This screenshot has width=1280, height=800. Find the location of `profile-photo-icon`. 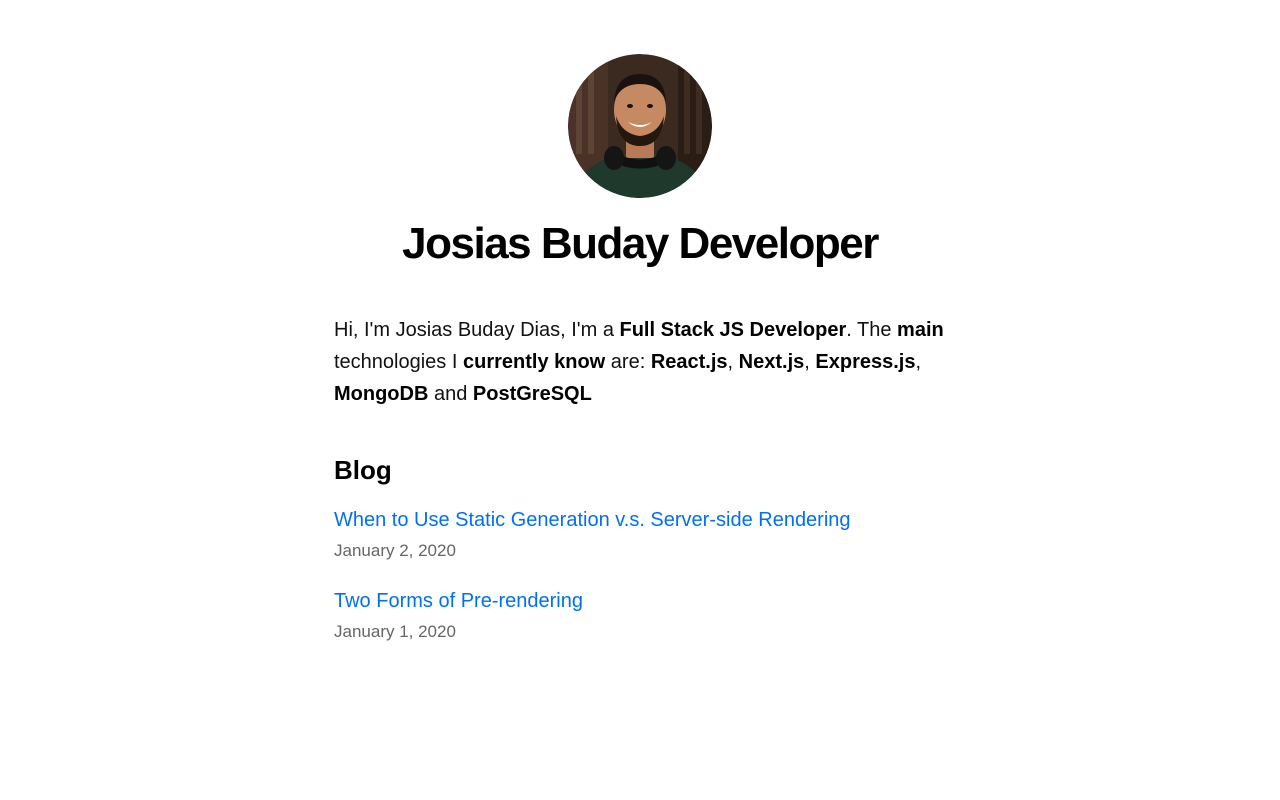

profile-photo-icon is located at coordinates (640, 126).